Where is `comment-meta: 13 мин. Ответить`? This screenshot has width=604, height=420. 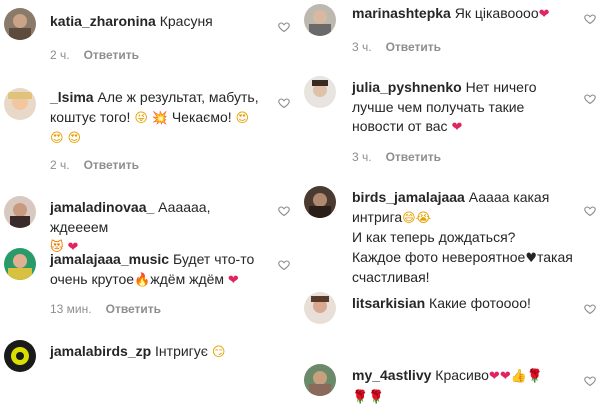
comment-meta: 13 мин. Ответить is located at coordinates (105, 309).